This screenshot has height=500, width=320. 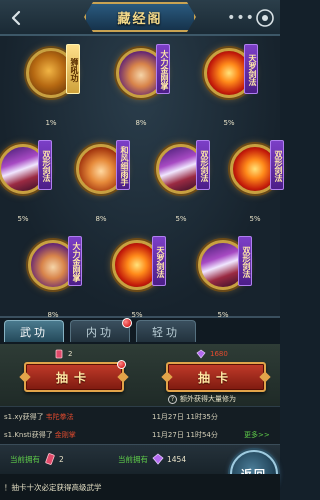 I want to click on tip-text: ！抽卡十次必定获得高级武学, so click(x=140, y=487).